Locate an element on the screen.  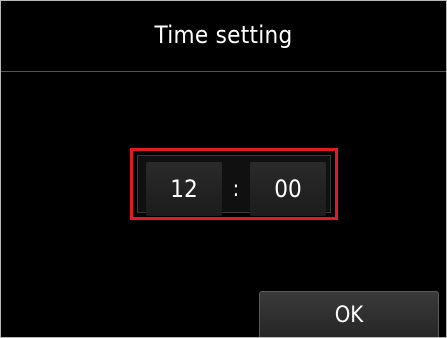
minutes-field: 00 is located at coordinates (288, 189).